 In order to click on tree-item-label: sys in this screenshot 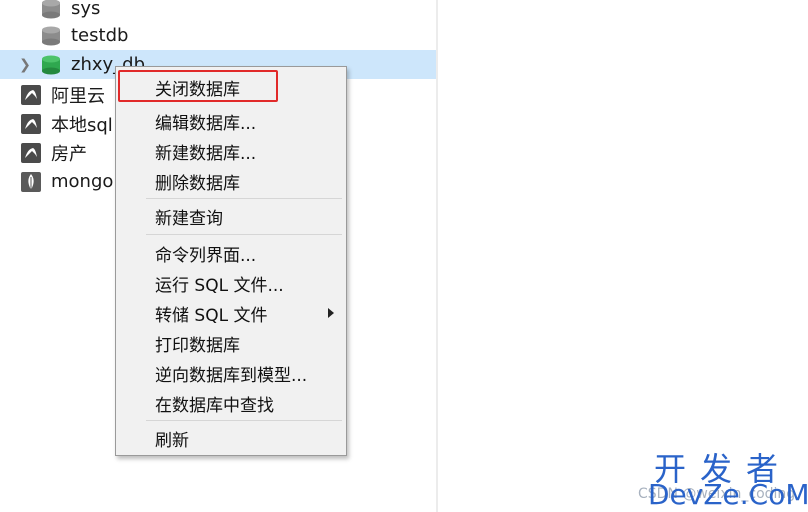, I will do `click(86, 9)`.